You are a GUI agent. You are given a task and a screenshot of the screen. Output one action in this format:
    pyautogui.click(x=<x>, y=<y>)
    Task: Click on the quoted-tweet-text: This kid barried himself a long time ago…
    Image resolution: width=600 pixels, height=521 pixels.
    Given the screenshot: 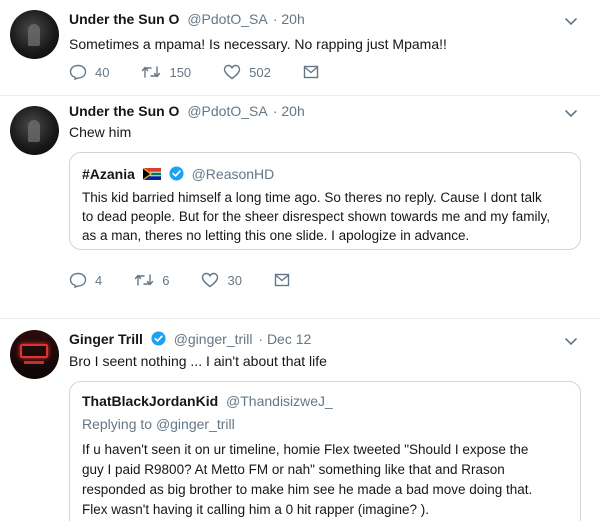 What is the action you would take?
    pyautogui.click(x=326, y=216)
    